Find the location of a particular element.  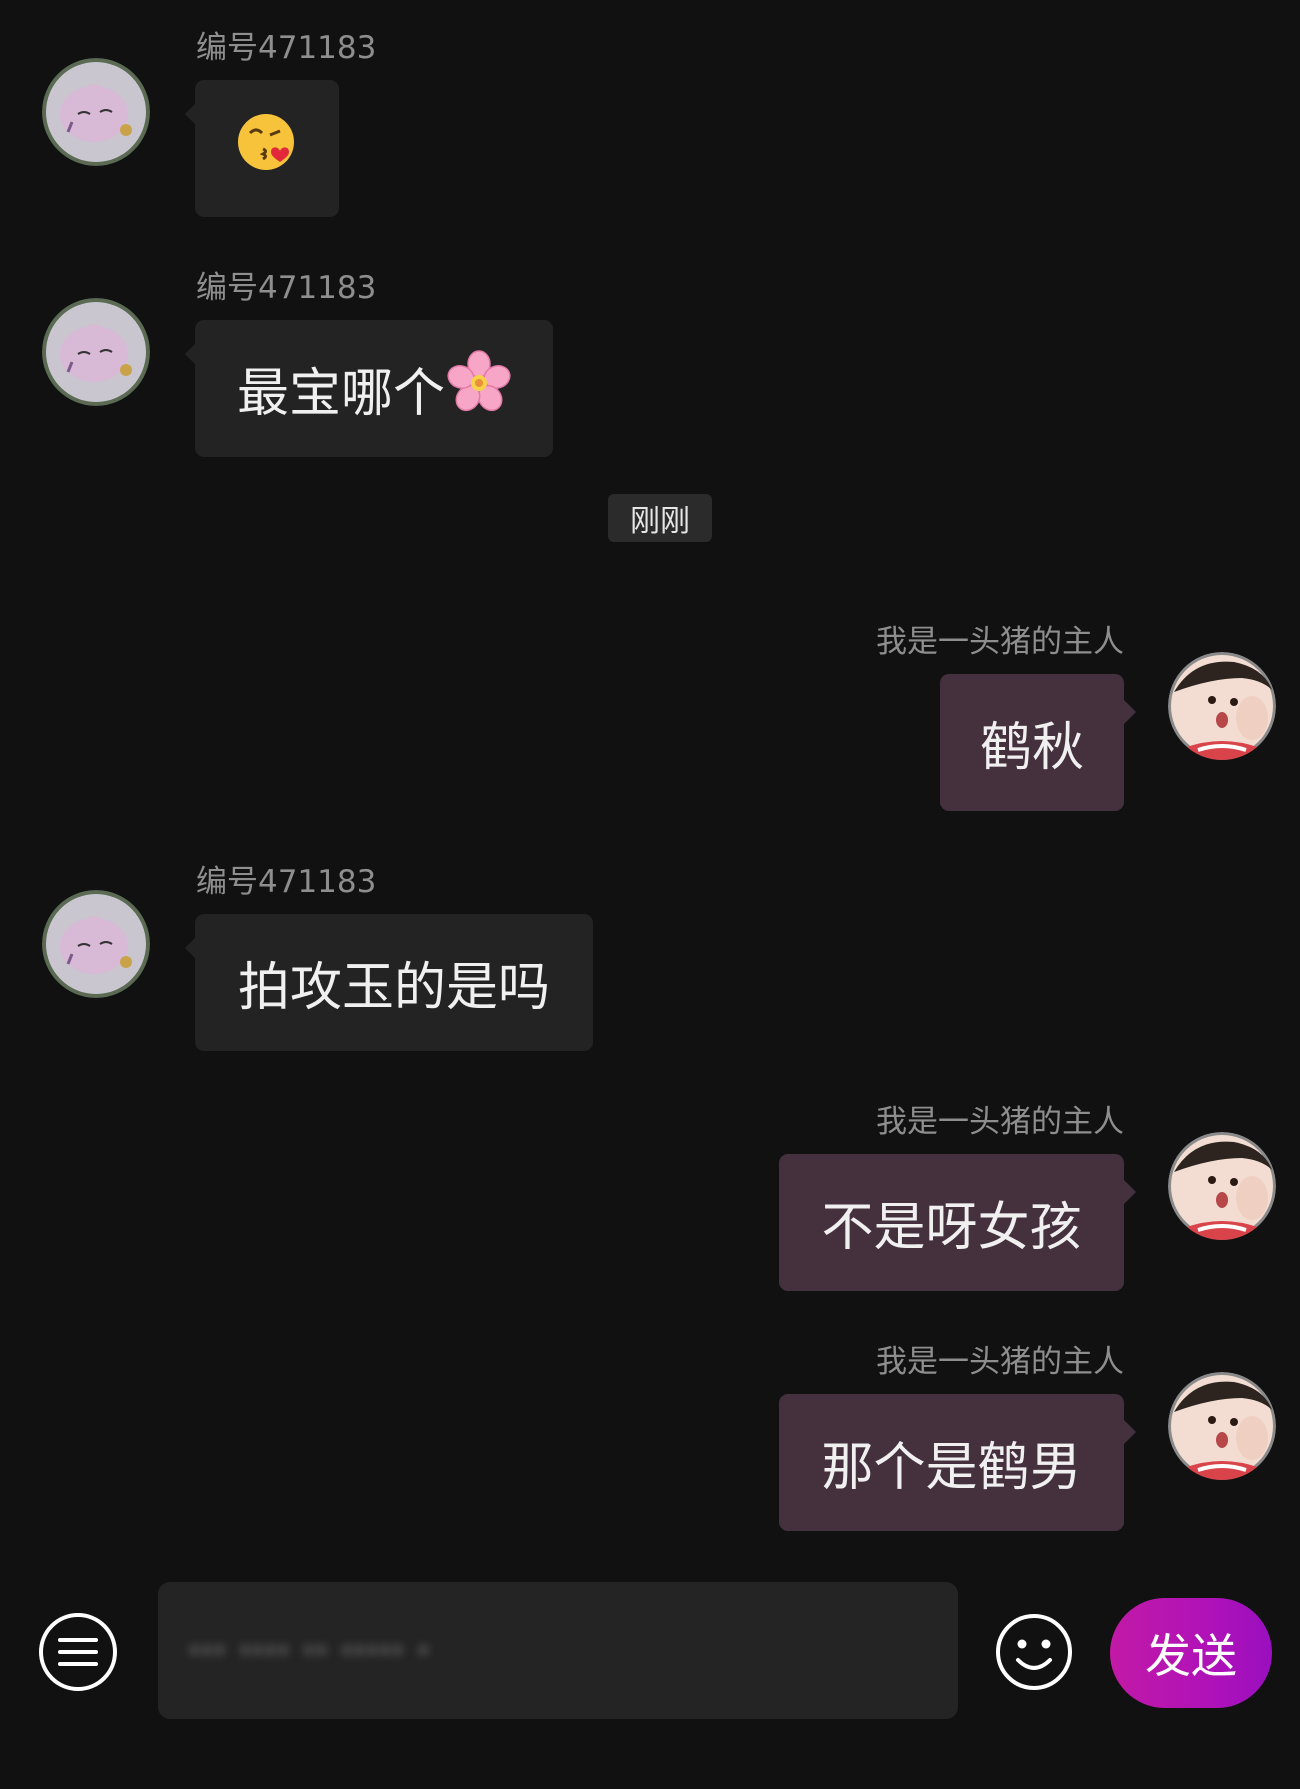

menu-icon is located at coordinates (78, 1652).